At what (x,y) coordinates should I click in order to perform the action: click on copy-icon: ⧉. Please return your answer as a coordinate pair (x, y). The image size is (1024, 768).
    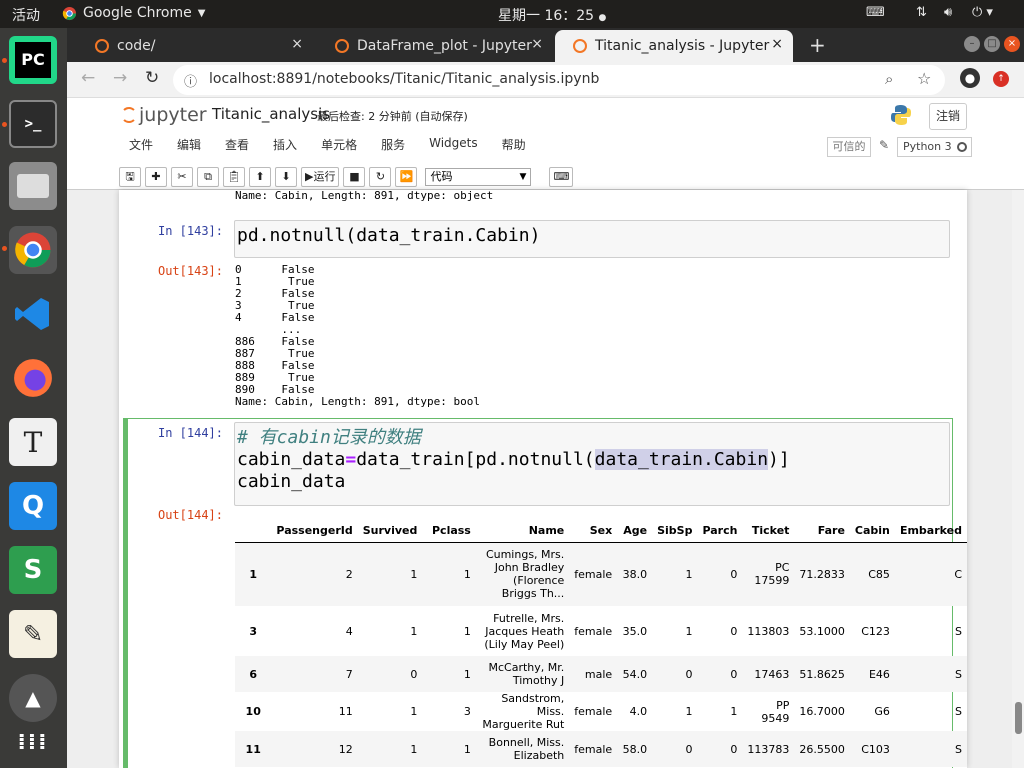
    Looking at the image, I should click on (208, 177).